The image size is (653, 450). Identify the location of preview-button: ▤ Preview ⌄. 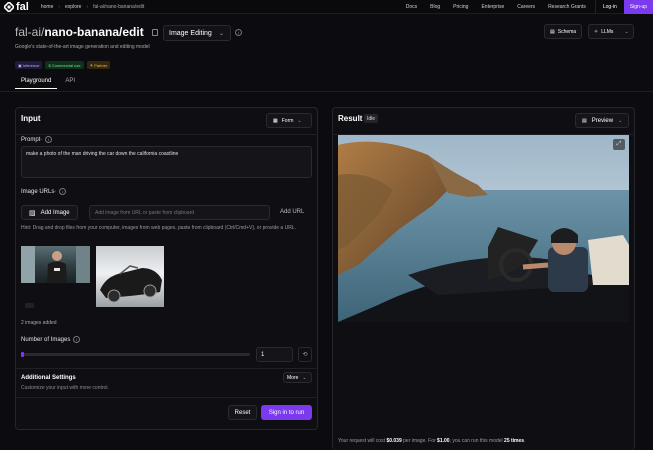
(602, 120).